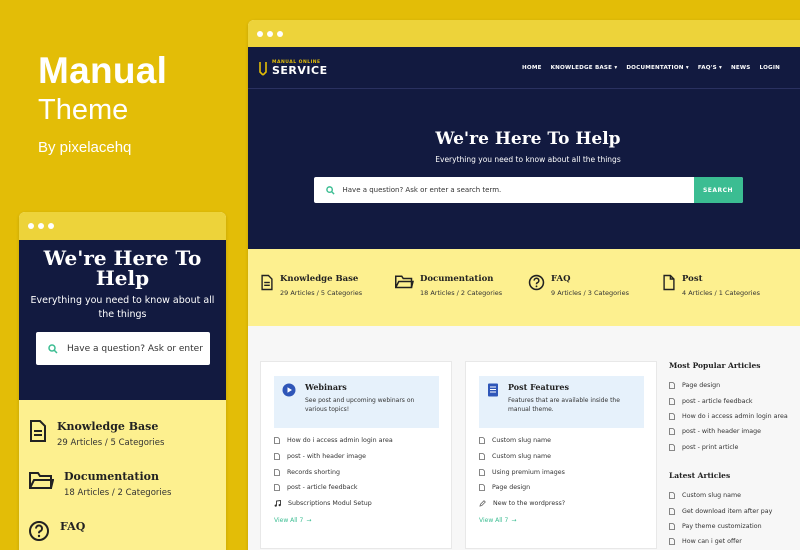 The image size is (800, 550). I want to click on nav-item-news: NEWS, so click(741, 68).